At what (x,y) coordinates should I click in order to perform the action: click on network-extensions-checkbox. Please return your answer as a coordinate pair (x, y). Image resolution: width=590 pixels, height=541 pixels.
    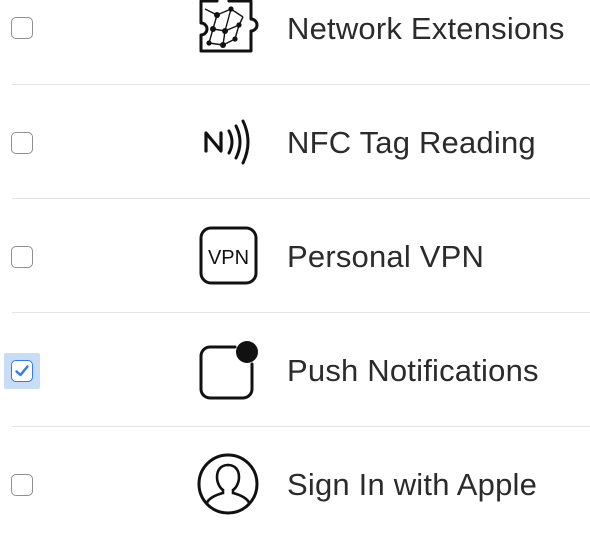
    Looking at the image, I should click on (22, 28).